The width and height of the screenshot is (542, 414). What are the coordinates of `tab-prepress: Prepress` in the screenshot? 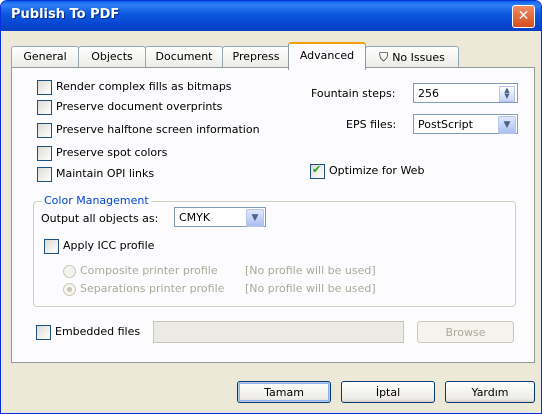 It's located at (256, 57).